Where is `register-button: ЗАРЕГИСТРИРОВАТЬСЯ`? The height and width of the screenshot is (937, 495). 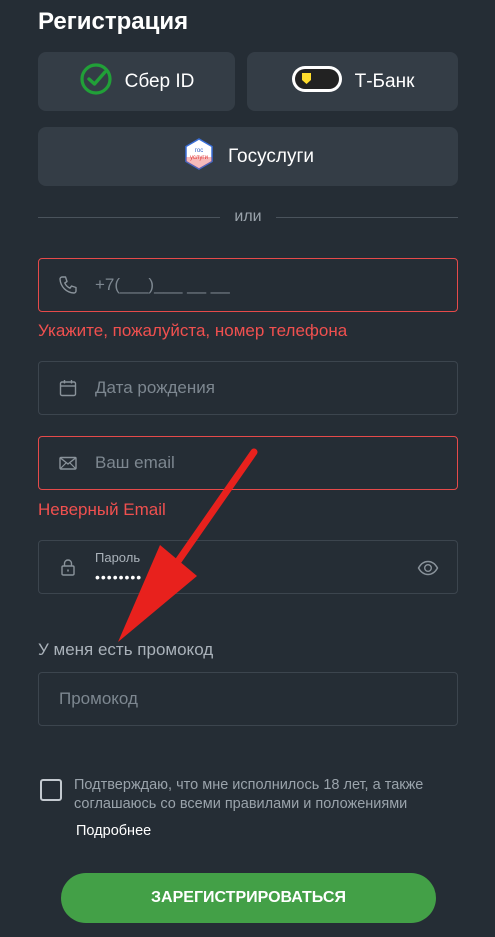
register-button: ЗАРЕГИСТРИРОВАТЬСЯ is located at coordinates (248, 898).